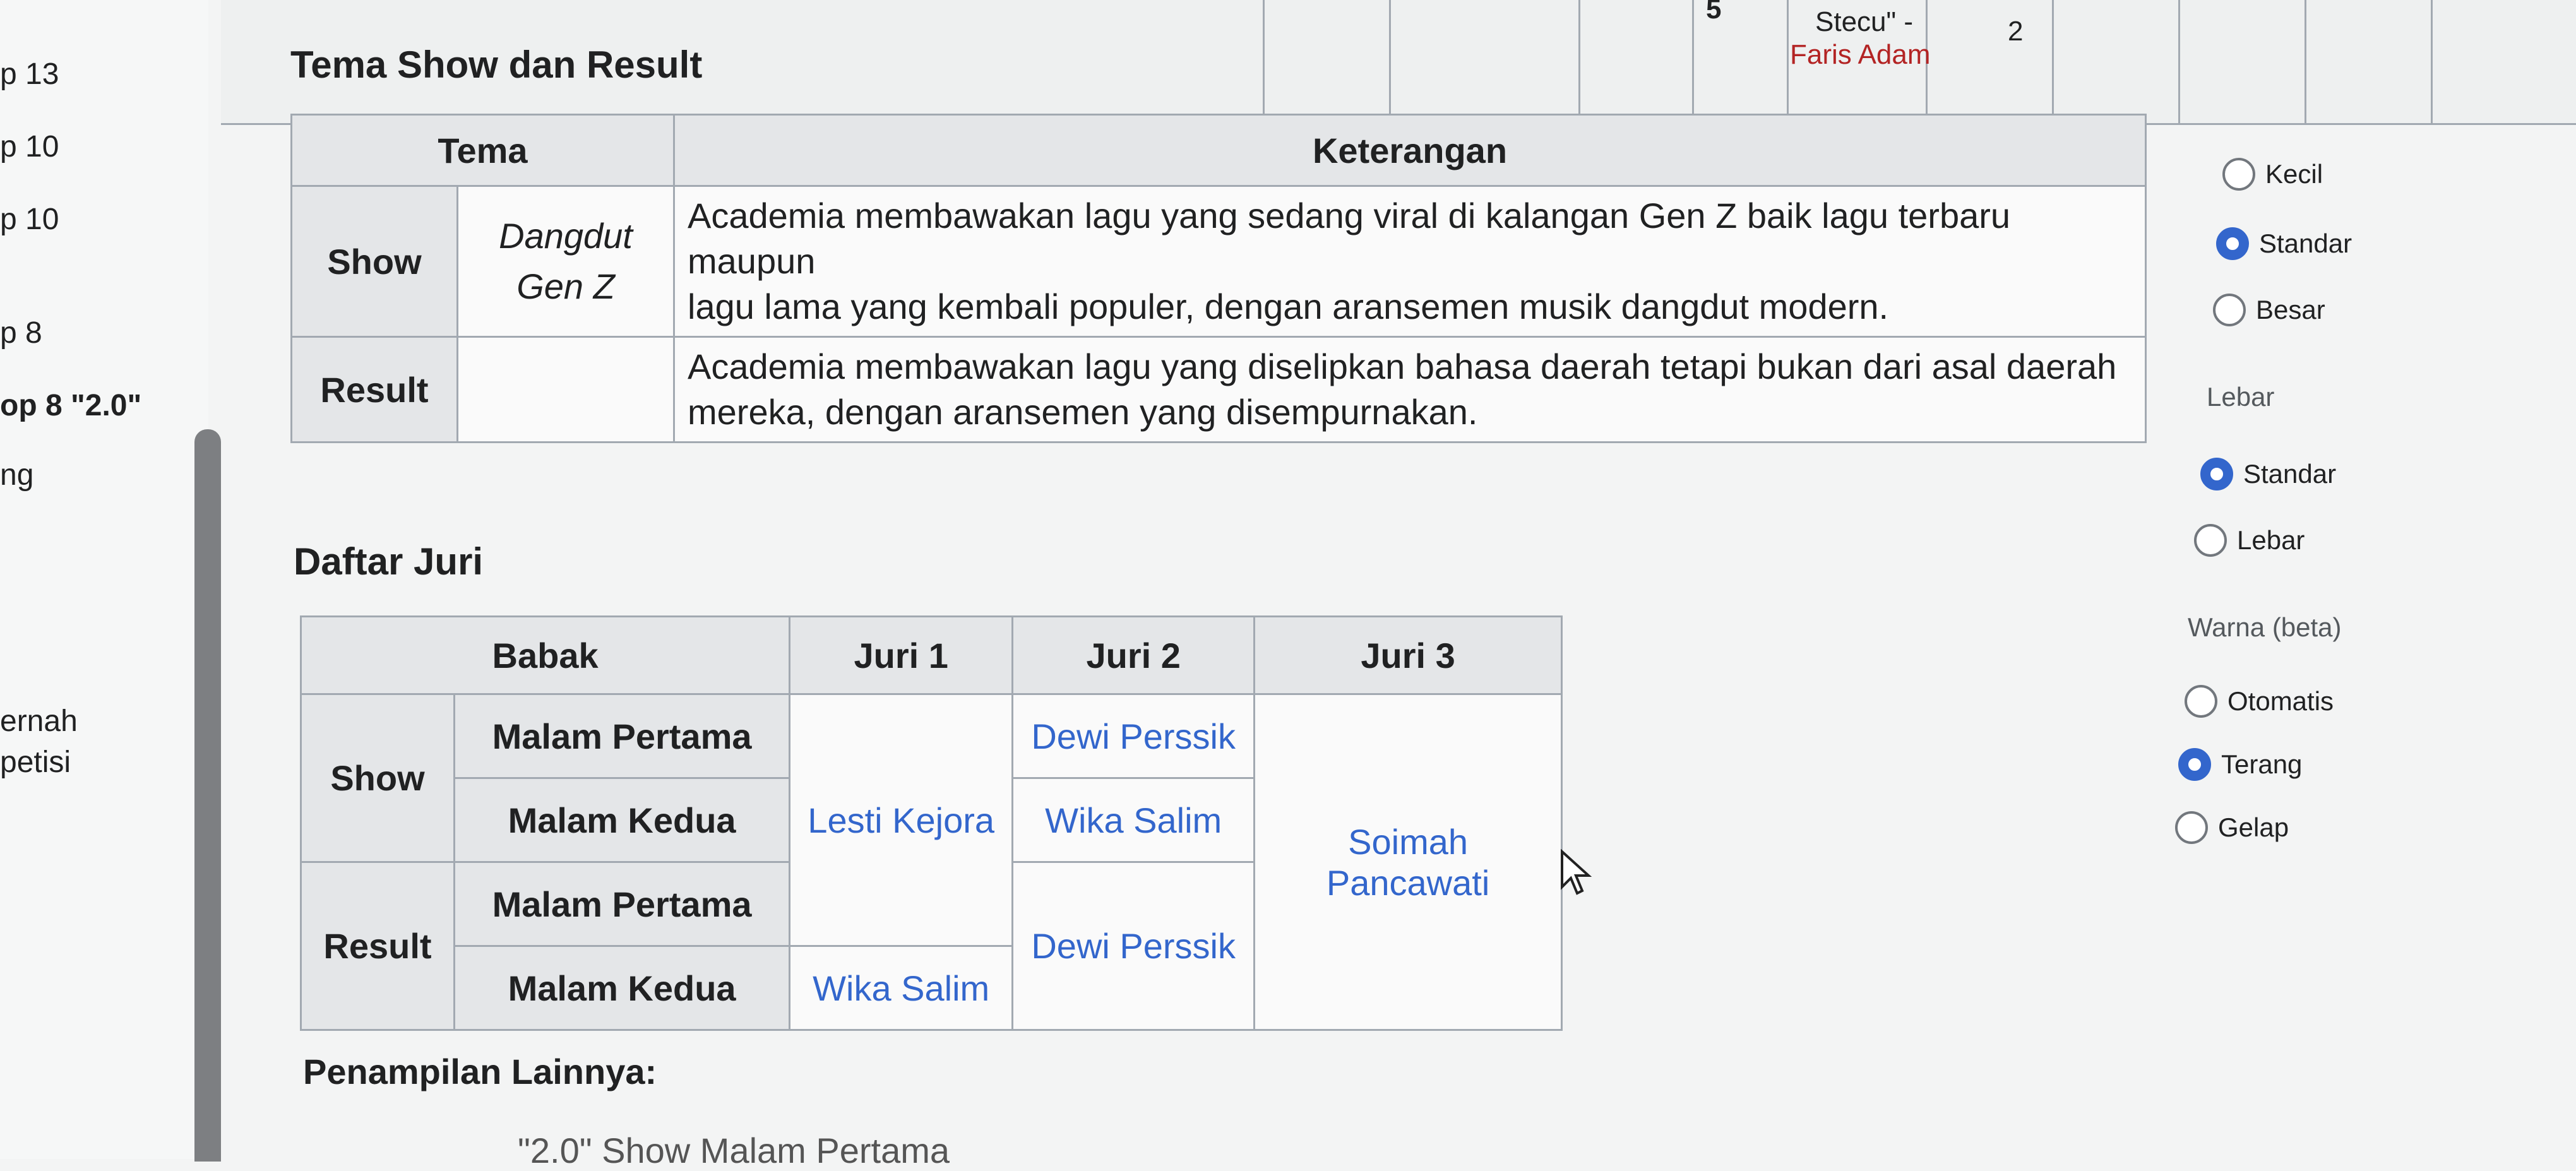 The width and height of the screenshot is (2576, 1171). What do you see at coordinates (565, 286) in the screenshot?
I see `theme-tema-line2: Gen Z` at bounding box center [565, 286].